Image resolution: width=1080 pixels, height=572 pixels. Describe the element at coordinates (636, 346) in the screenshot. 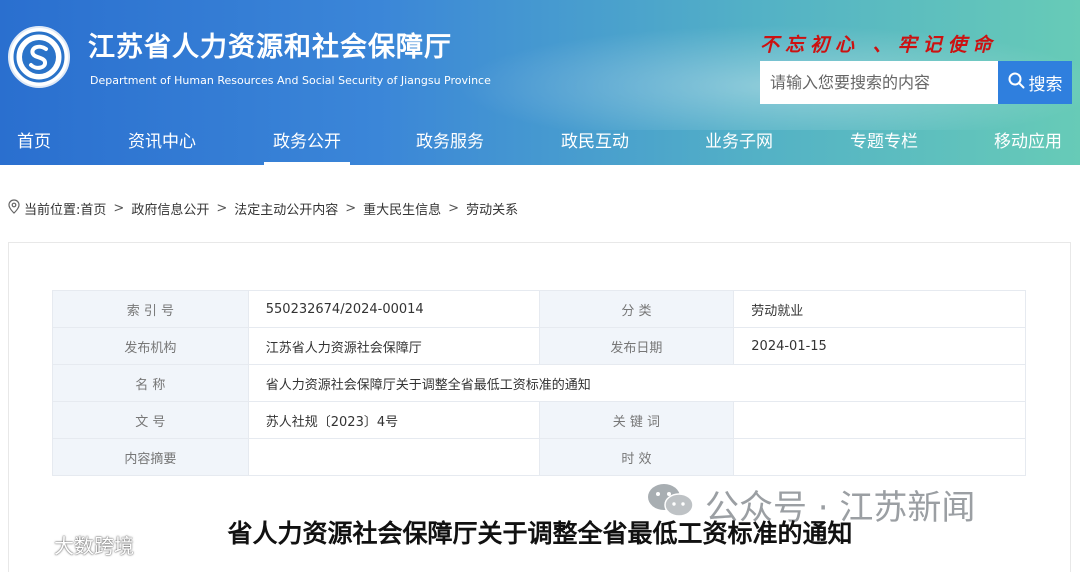

I see `publish-date-label: 发布日期` at that location.